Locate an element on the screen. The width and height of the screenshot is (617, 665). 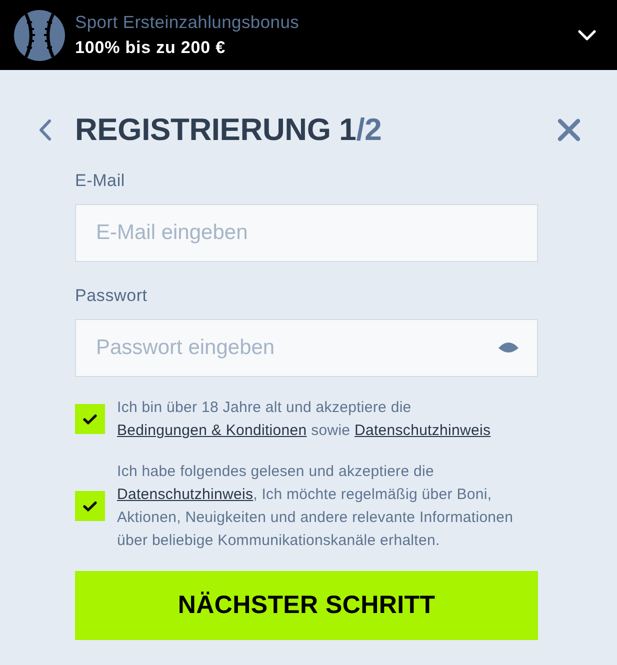
text-link: Bedingungen & Konditionen is located at coordinates (212, 431).